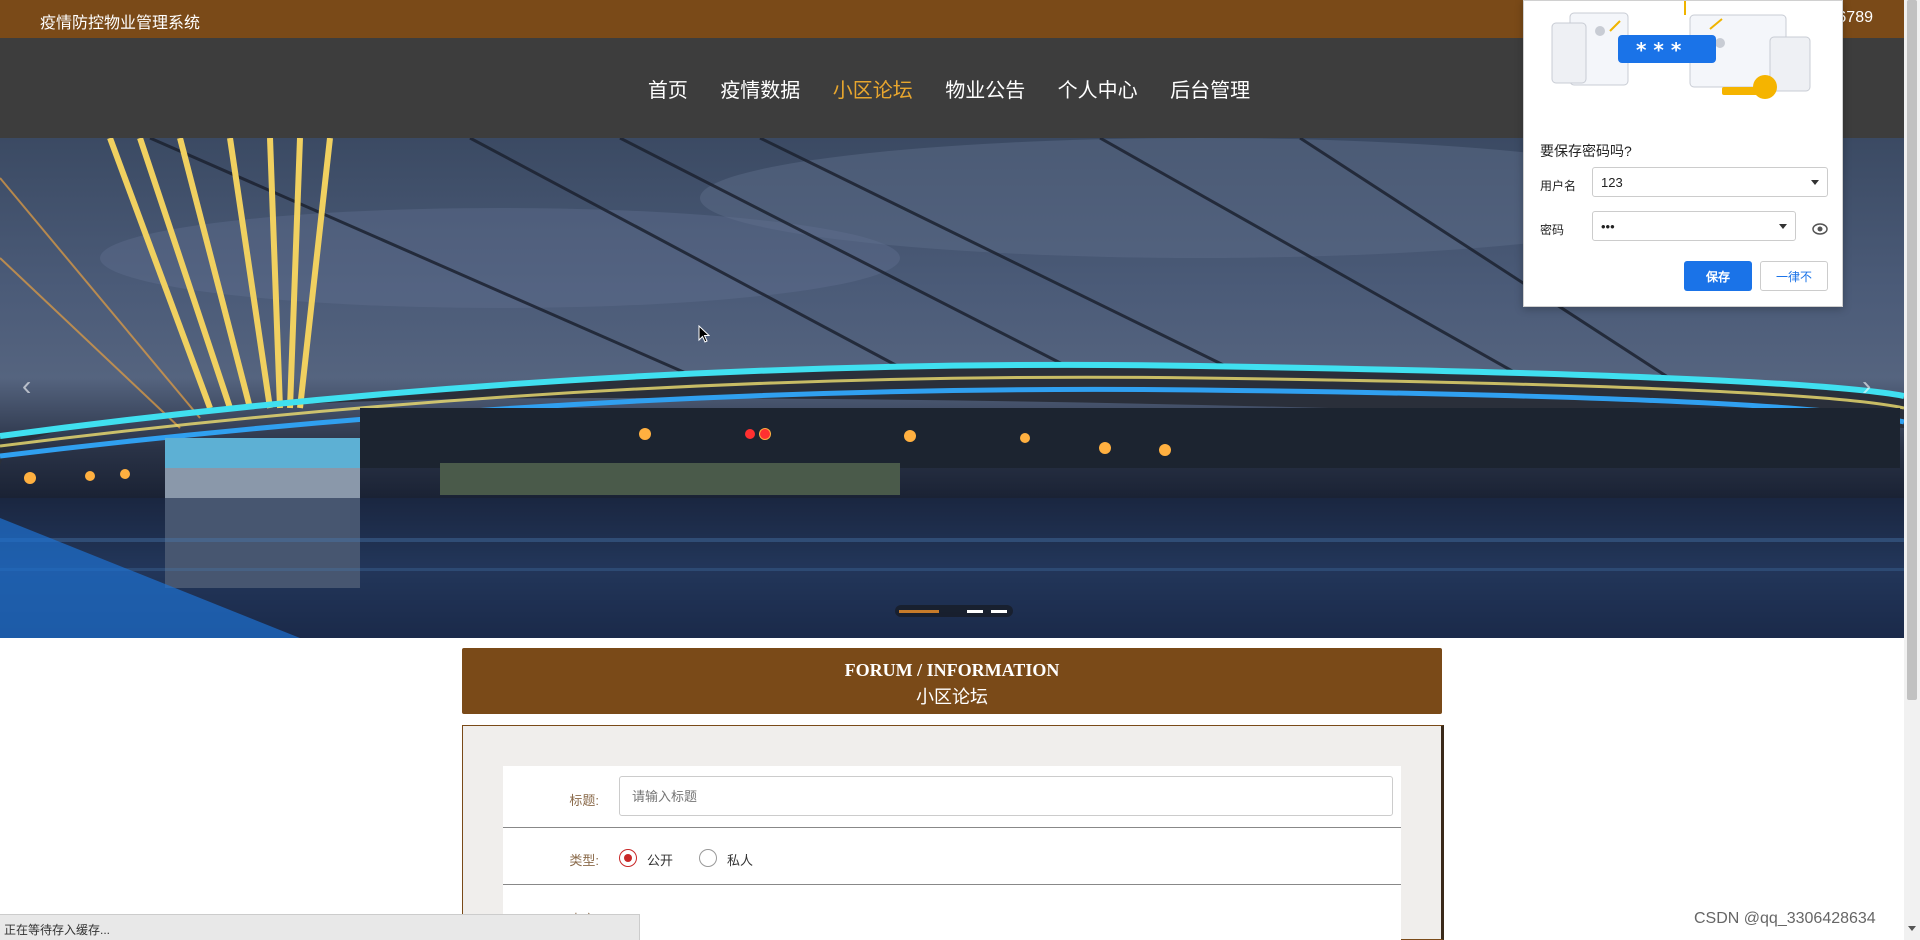  I want to click on password-value: •••, so click(1608, 226).